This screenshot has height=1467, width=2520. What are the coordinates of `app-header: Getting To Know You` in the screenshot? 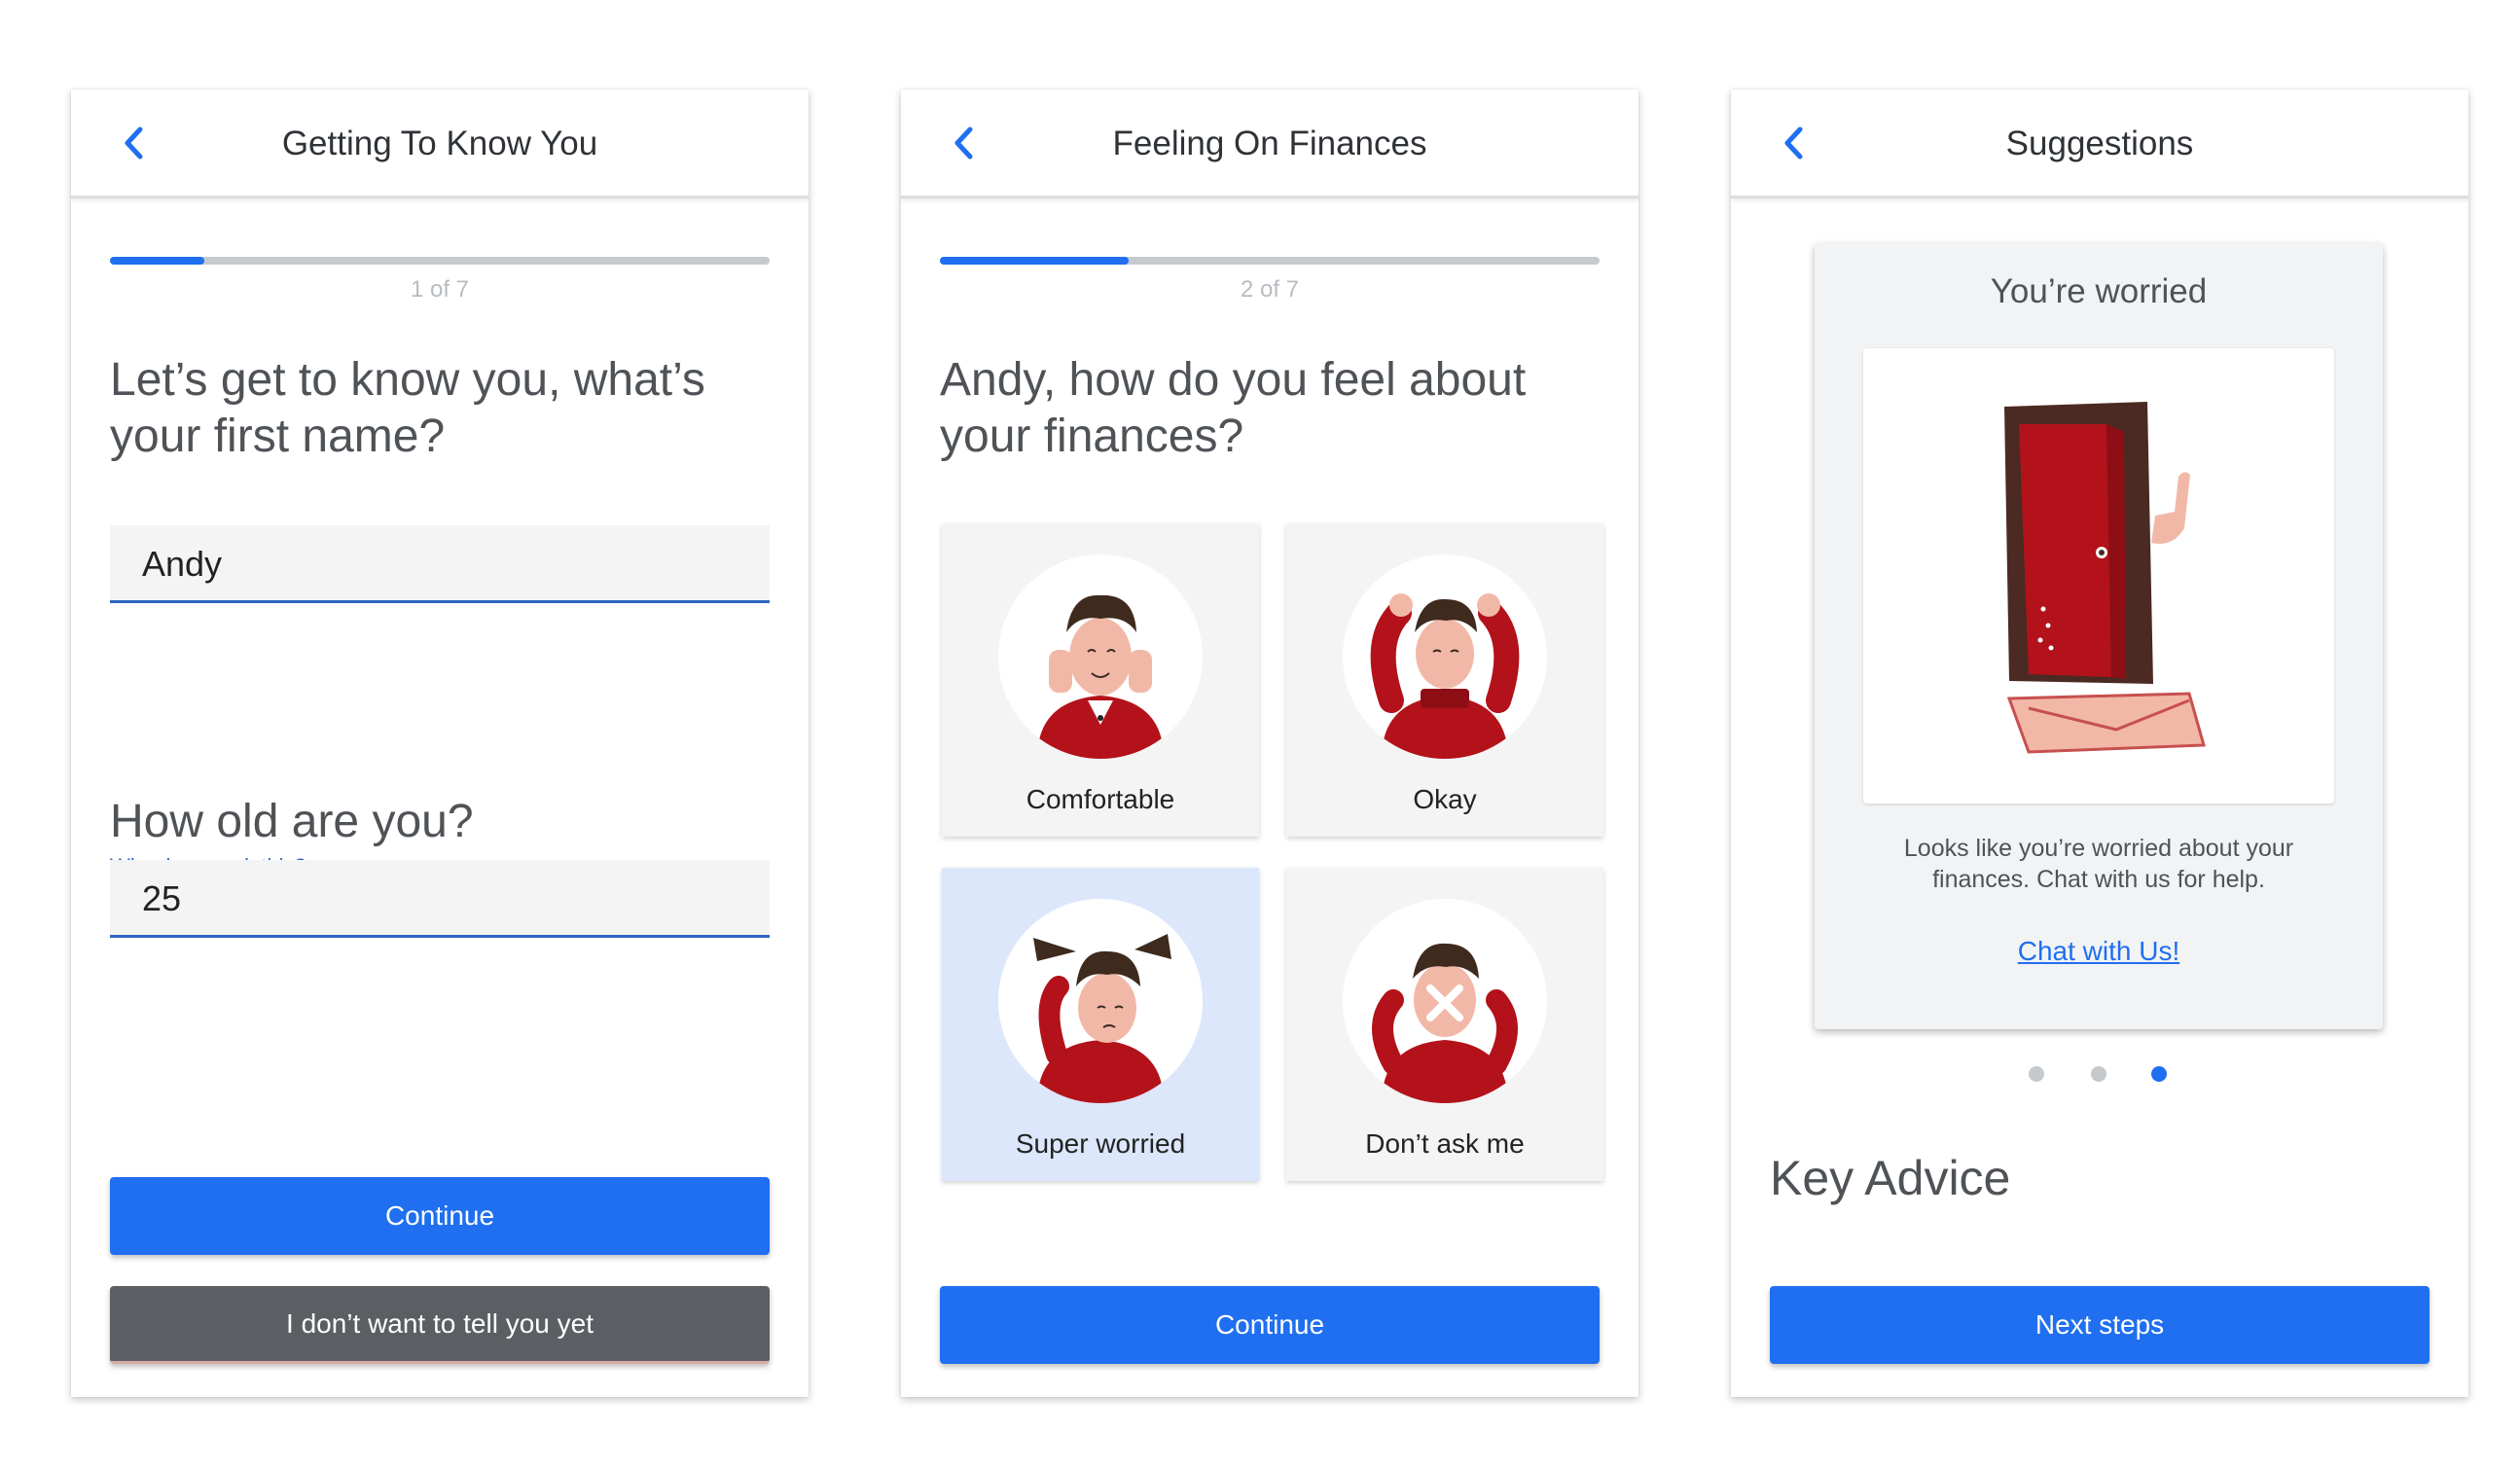 It's located at (440, 143).